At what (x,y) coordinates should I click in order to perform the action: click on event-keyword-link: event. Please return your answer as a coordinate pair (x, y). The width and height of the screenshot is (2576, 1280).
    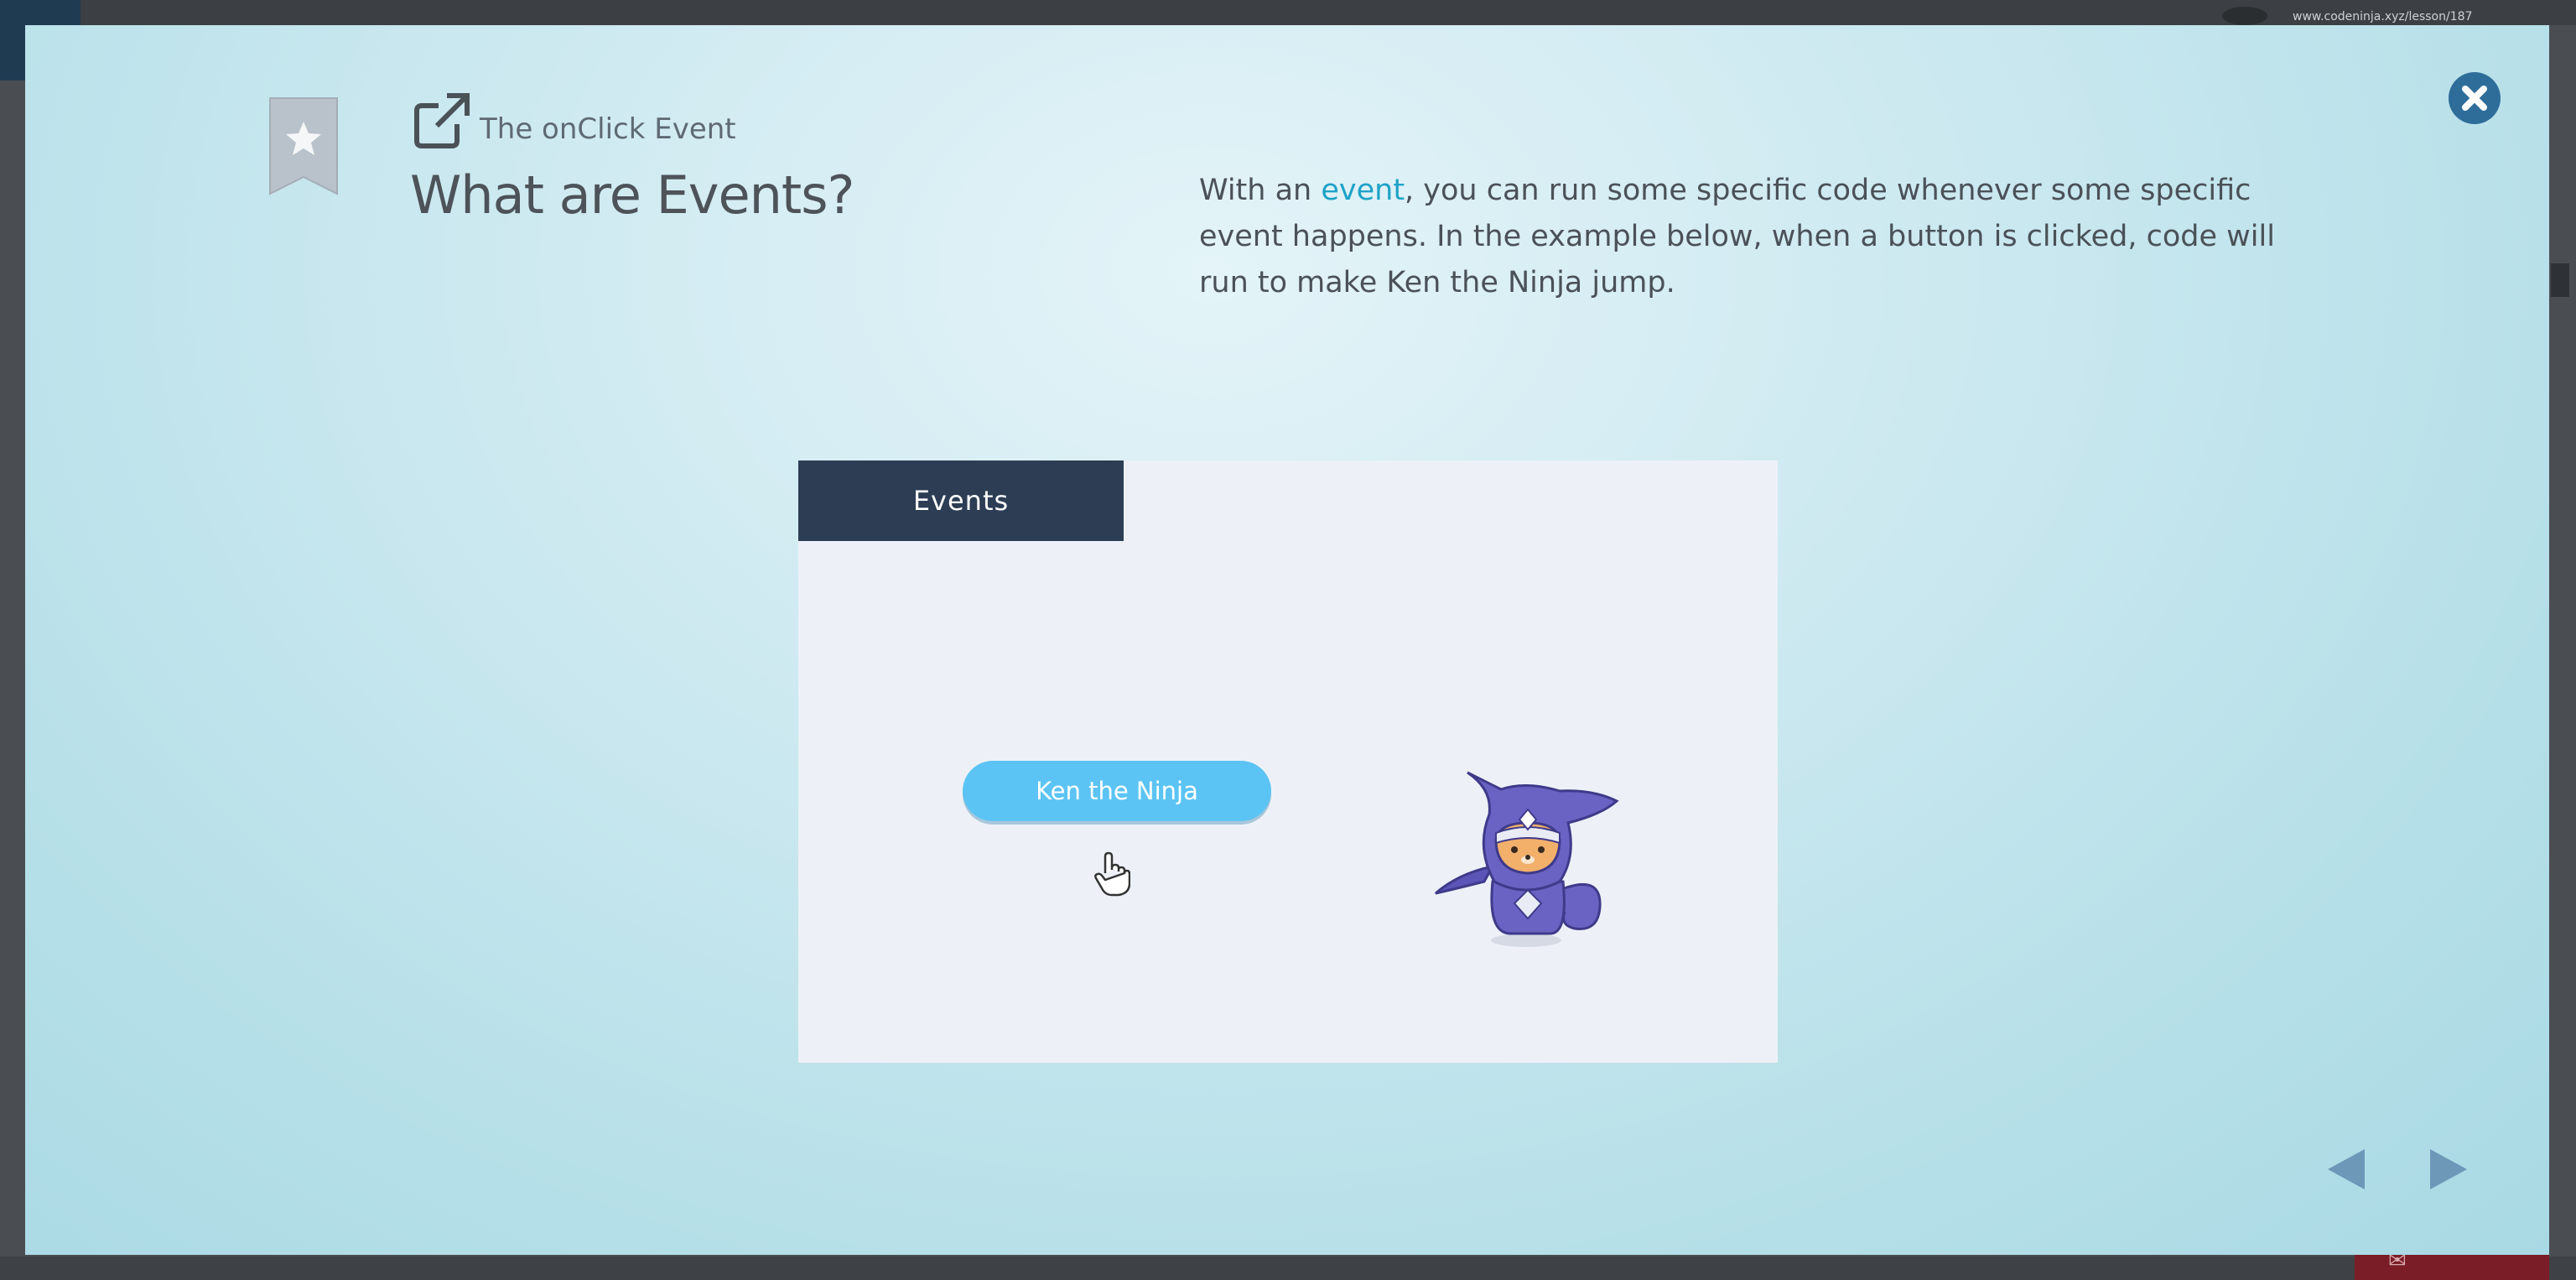
    Looking at the image, I should click on (1363, 190).